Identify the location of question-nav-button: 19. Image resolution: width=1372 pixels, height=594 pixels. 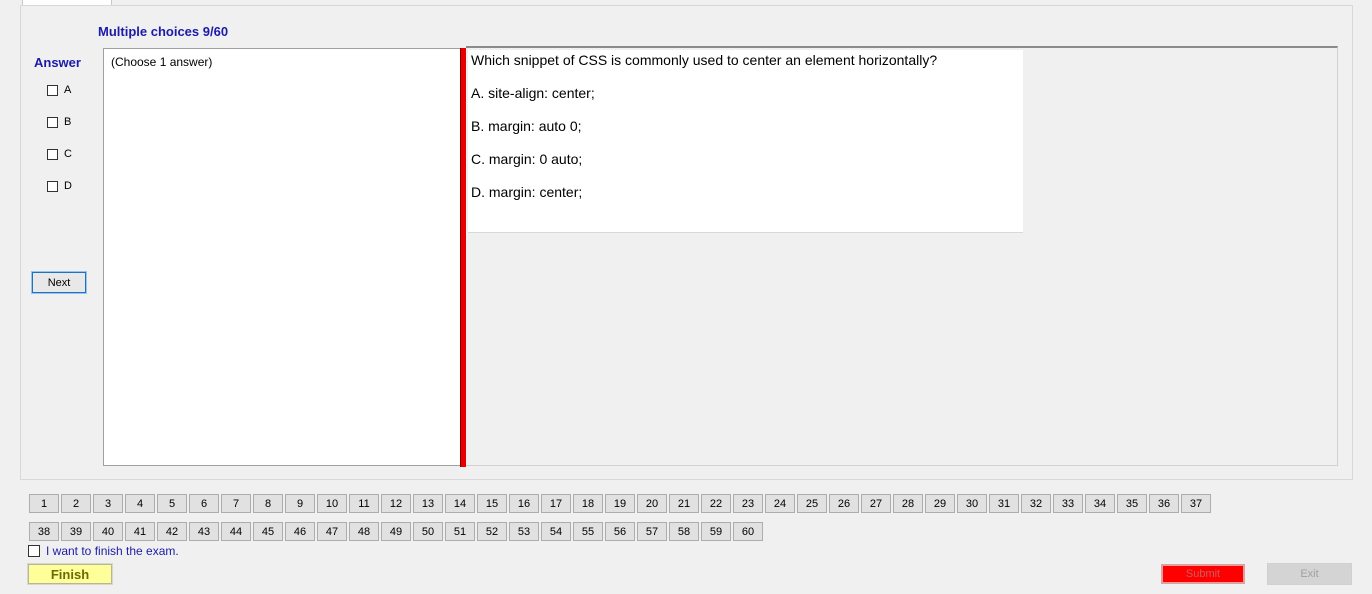
(620, 503).